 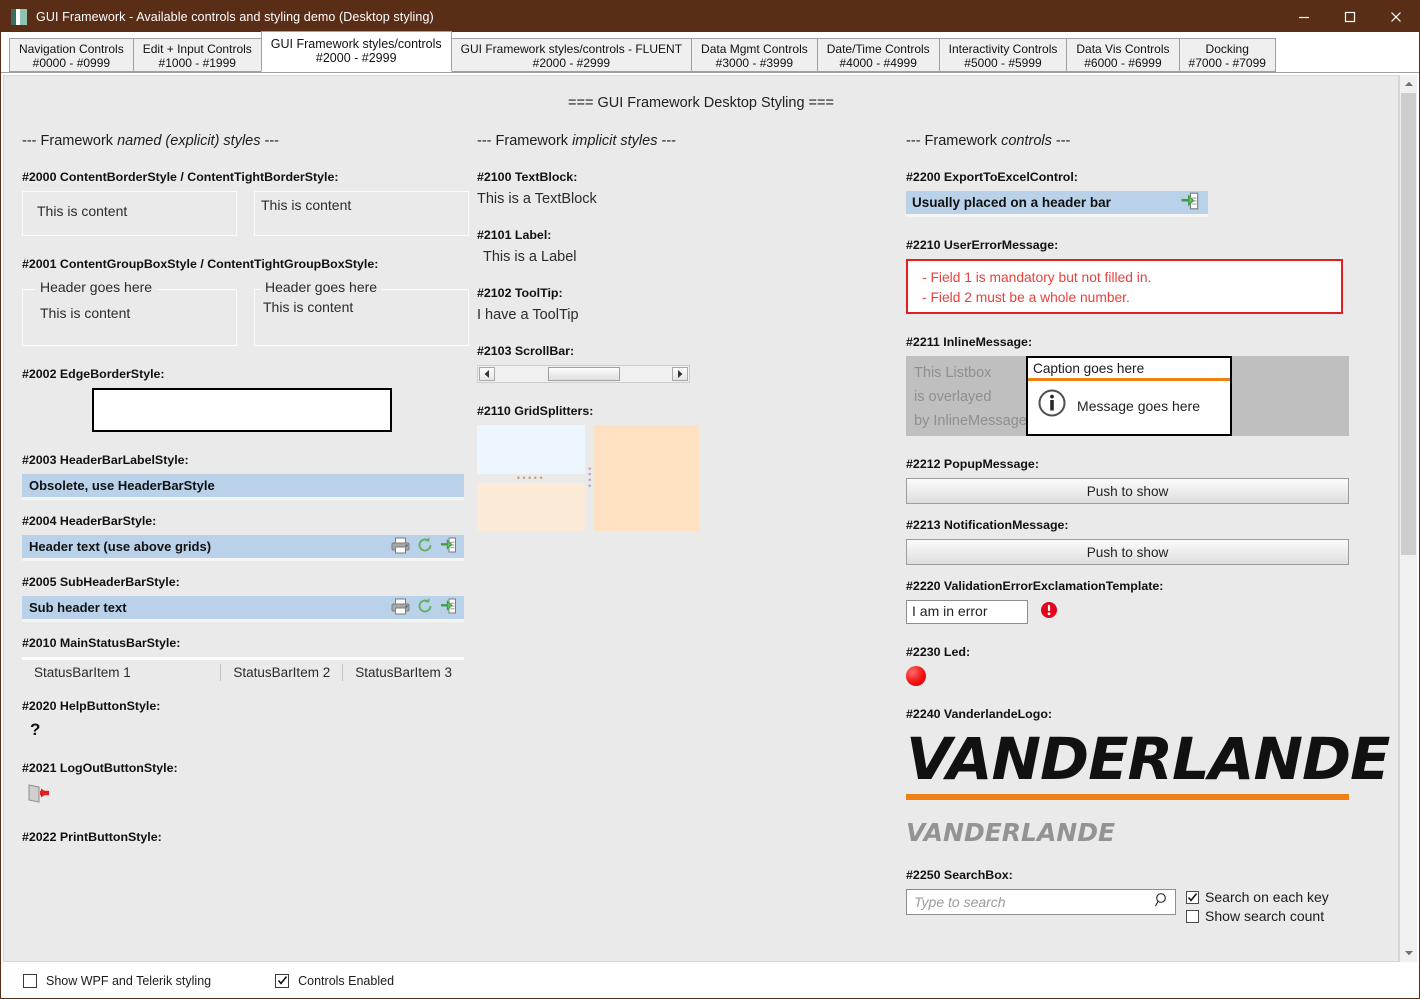 What do you see at coordinates (356, 44) in the screenshot?
I see `tab-label-line1: GUI Framework styles/controls` at bounding box center [356, 44].